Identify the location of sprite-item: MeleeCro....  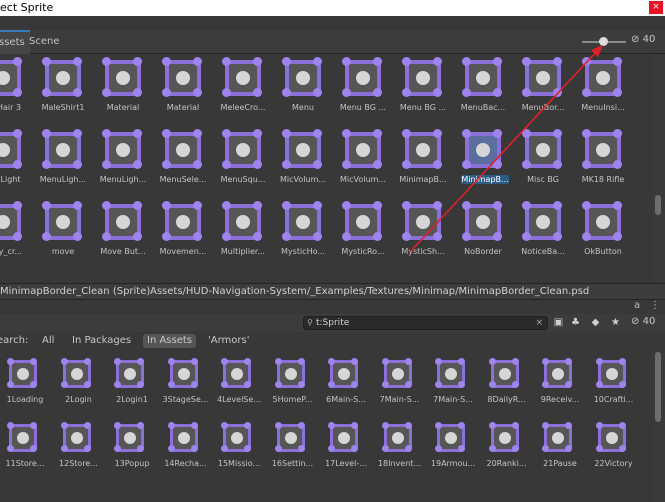
(241, 88).